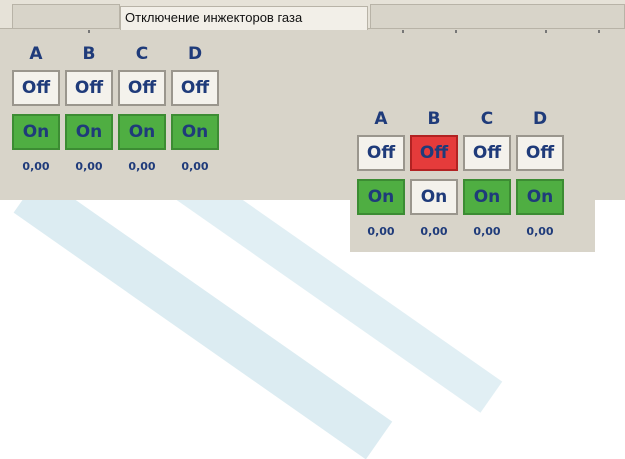  What do you see at coordinates (472, 173) in the screenshot?
I see `injector-panel-2: A Off On 0,00 B Off On 0,00 C Off On 0,00 D Off On 0,00` at bounding box center [472, 173].